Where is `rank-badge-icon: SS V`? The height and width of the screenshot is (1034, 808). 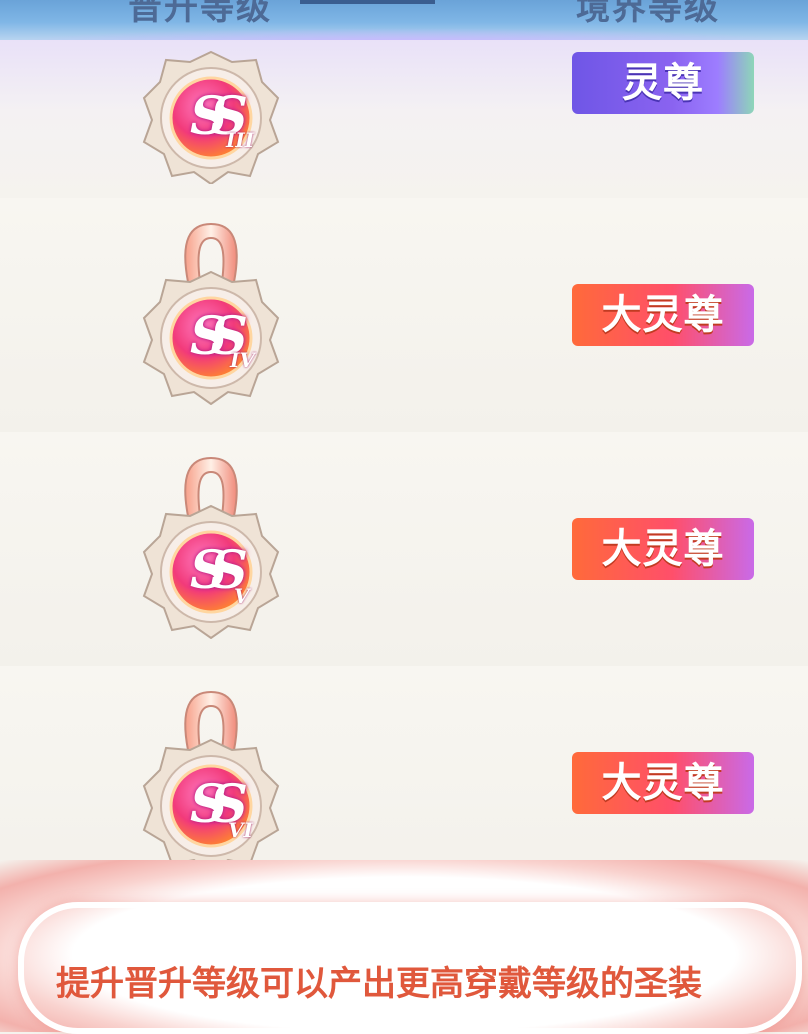 rank-badge-icon: SS V is located at coordinates (211, 546).